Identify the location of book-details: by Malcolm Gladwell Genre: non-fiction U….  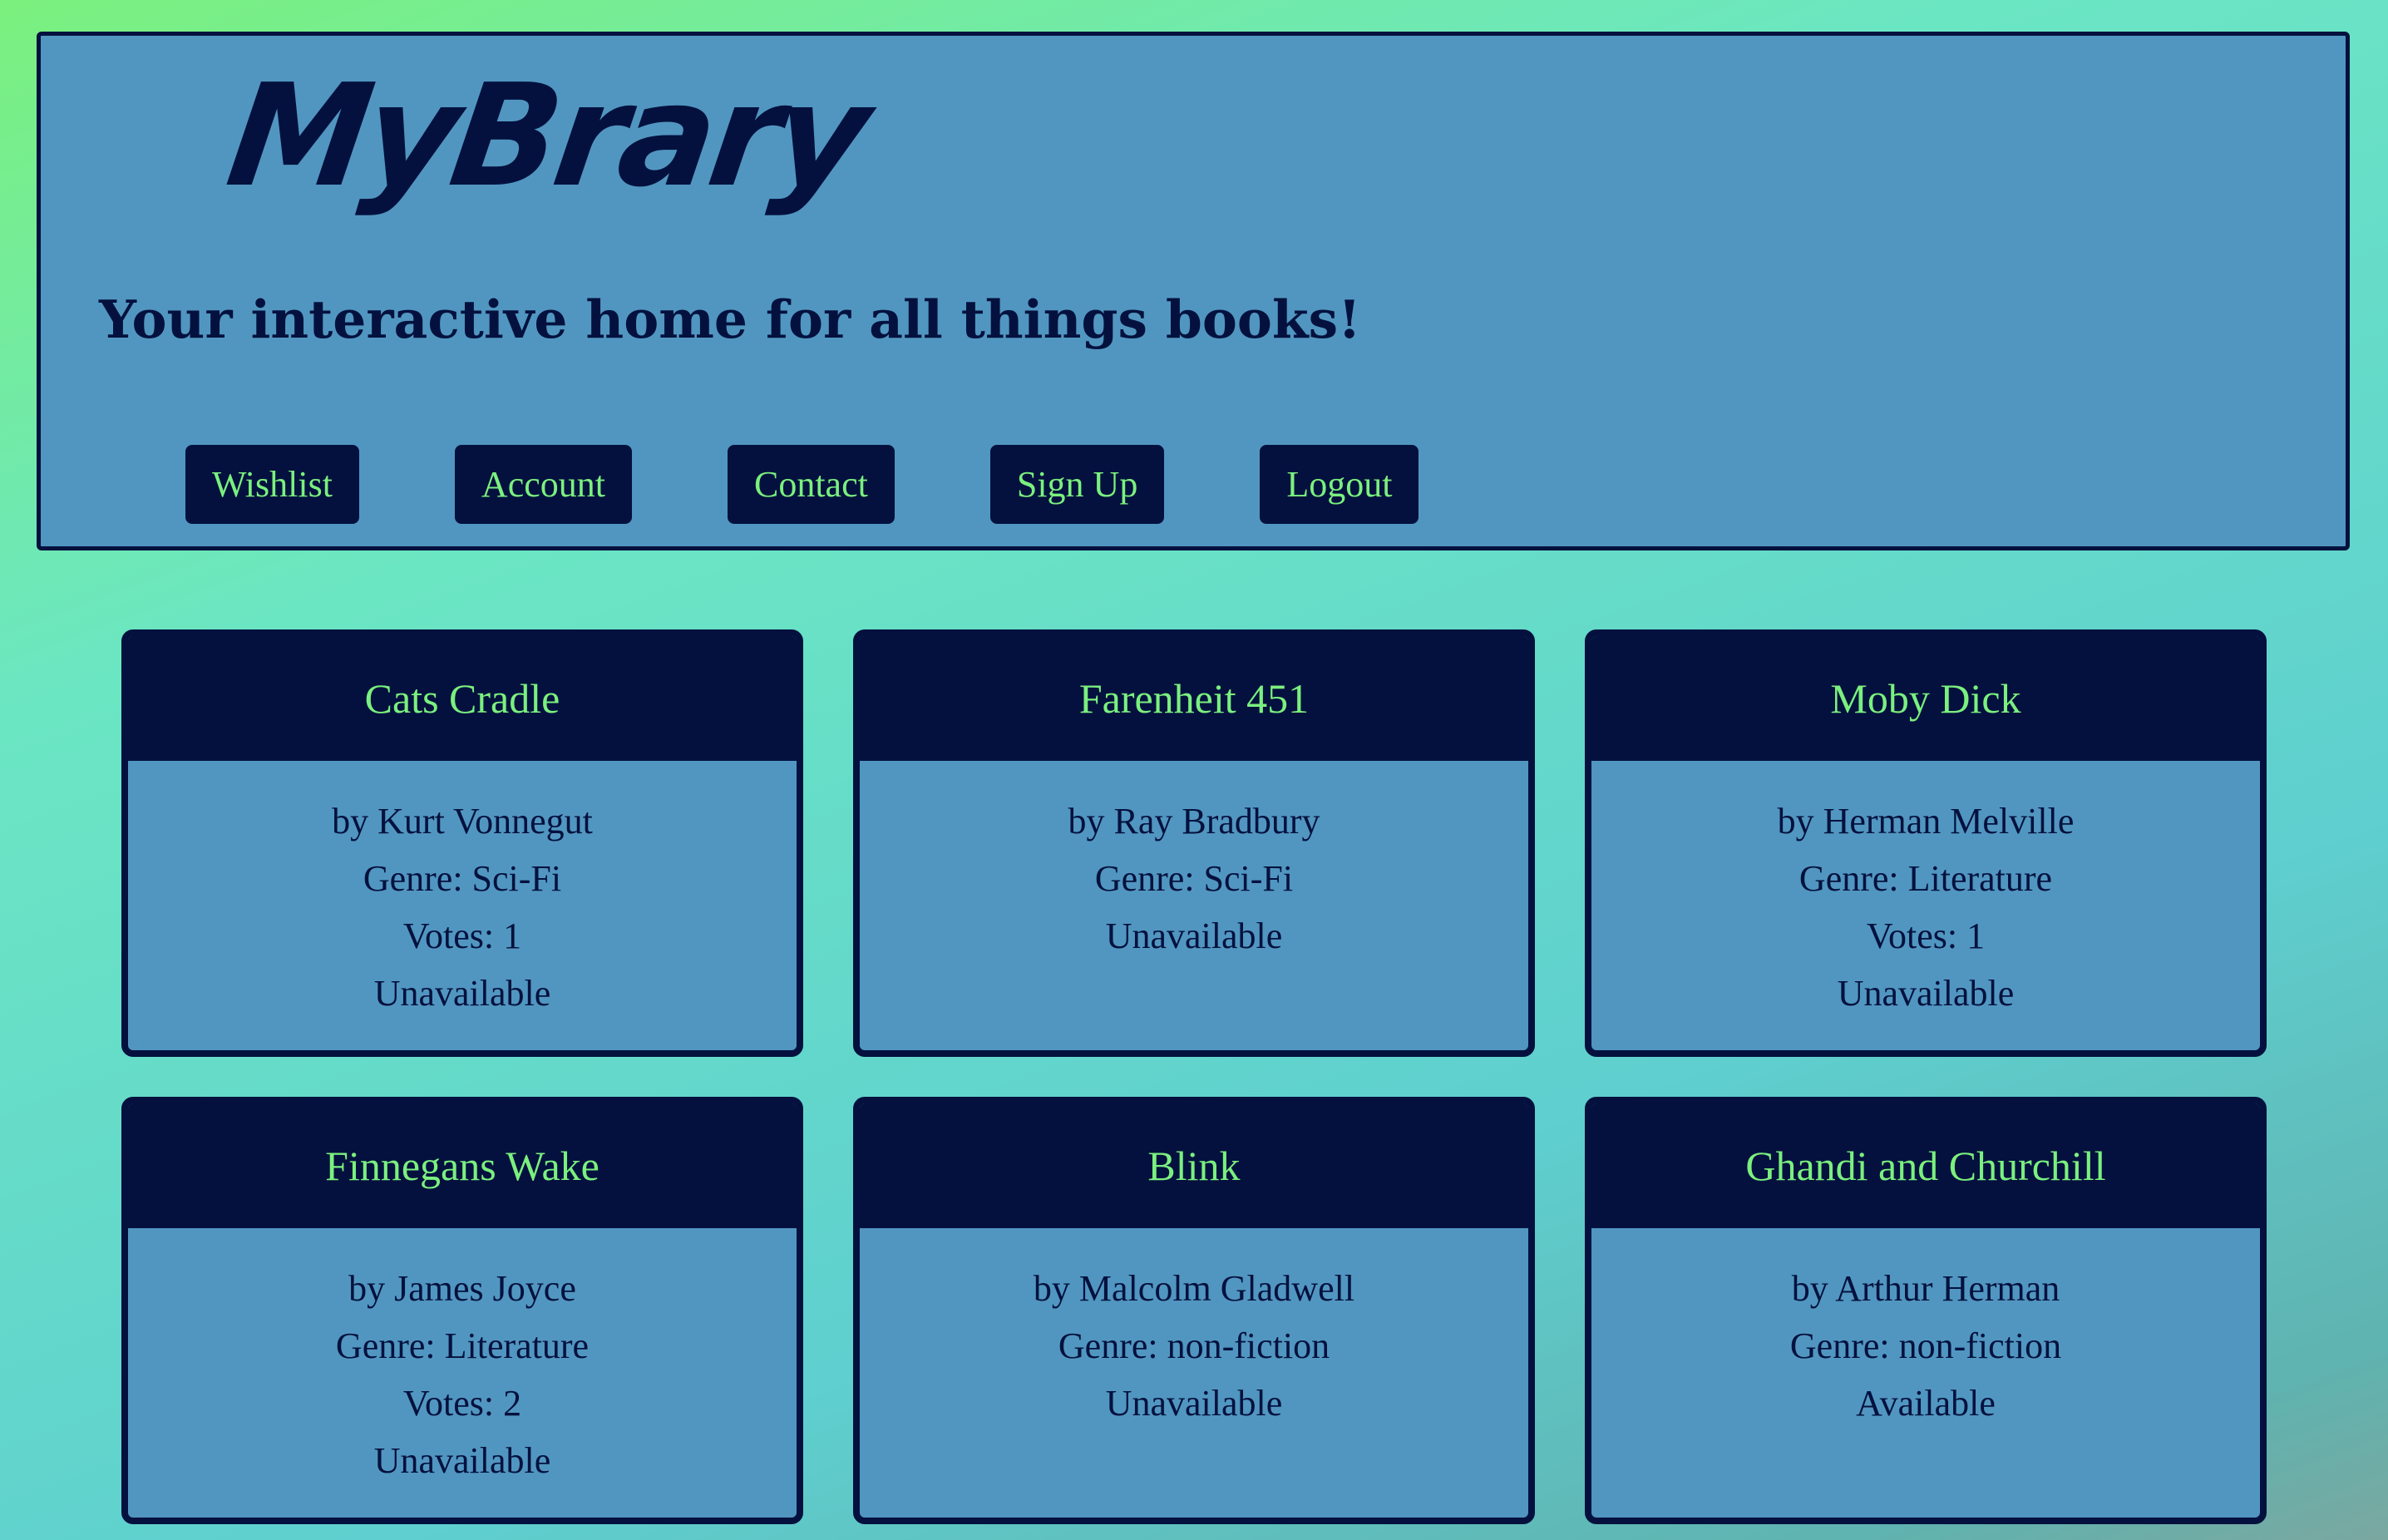
(1194, 1330).